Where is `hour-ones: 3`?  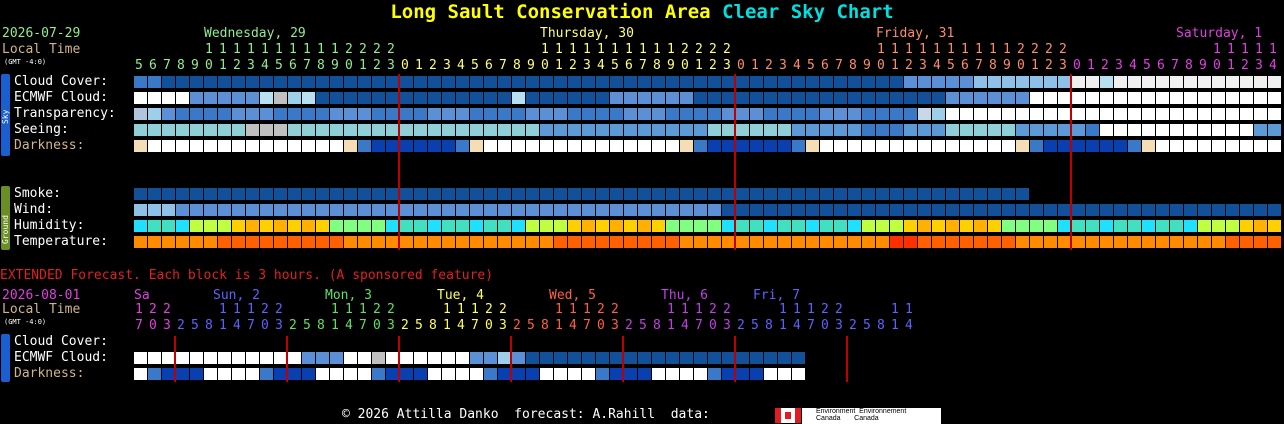 hour-ones: 3 is located at coordinates (251, 65).